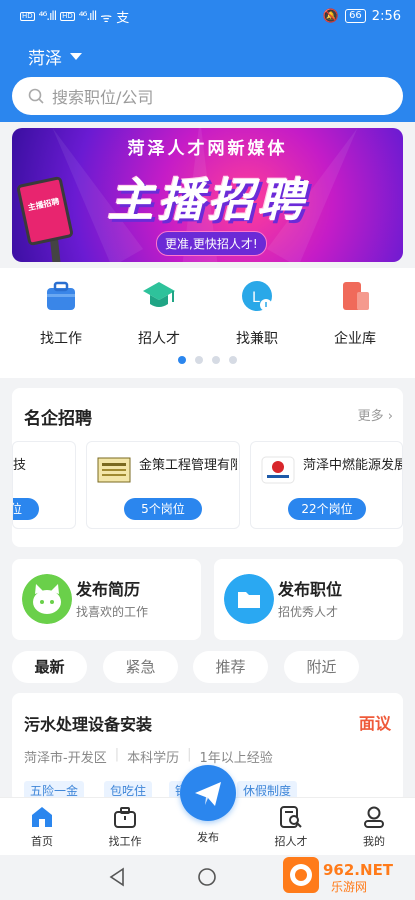 This screenshot has height=900, width=415. What do you see at coordinates (159, 294) in the screenshot?
I see `grad-cap-icon` at bounding box center [159, 294].